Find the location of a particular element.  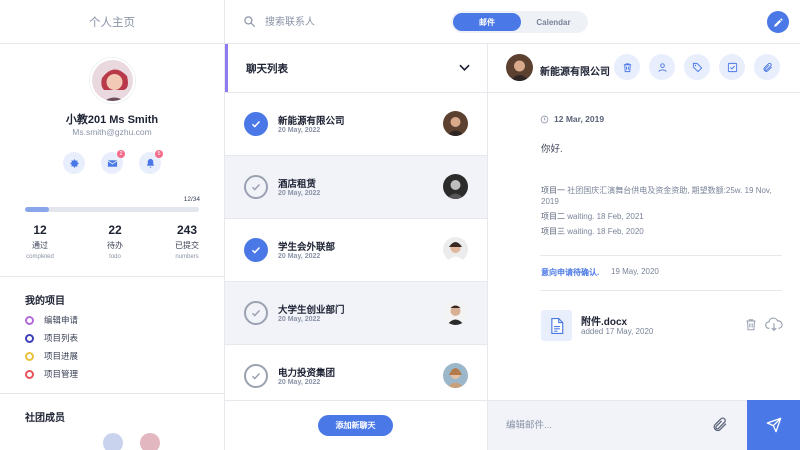

tab-calendar: Calendar is located at coordinates (553, 22).